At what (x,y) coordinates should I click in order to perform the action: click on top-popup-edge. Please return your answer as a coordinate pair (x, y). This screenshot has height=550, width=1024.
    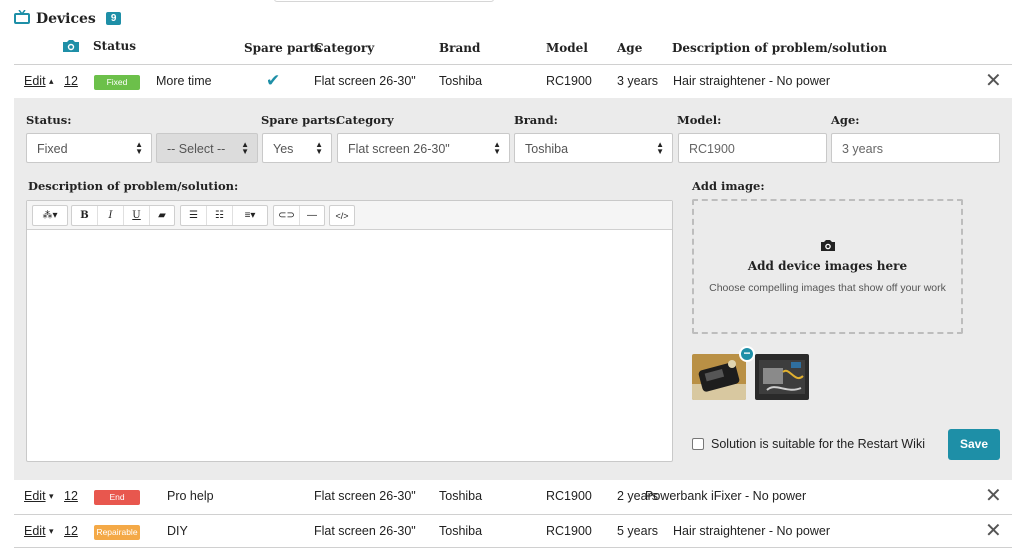
    Looking at the image, I should click on (384, 1).